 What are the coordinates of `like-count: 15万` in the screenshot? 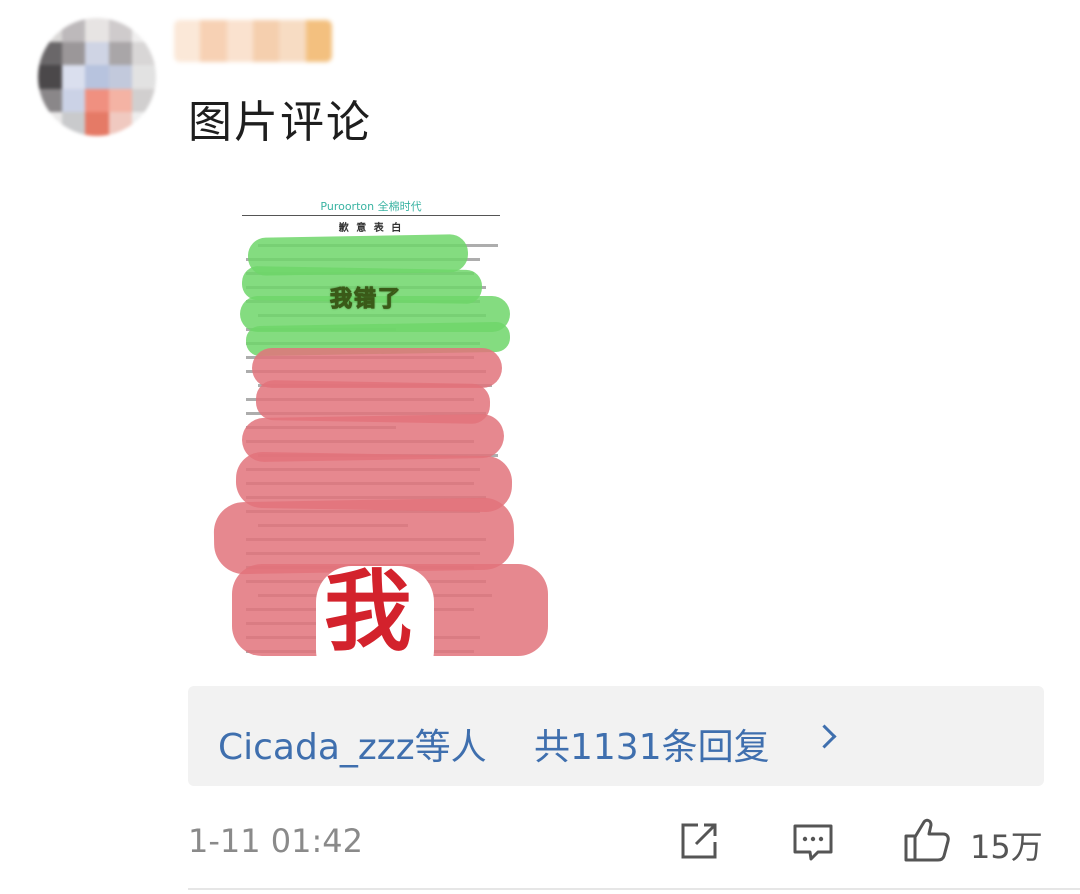 It's located at (1006, 847).